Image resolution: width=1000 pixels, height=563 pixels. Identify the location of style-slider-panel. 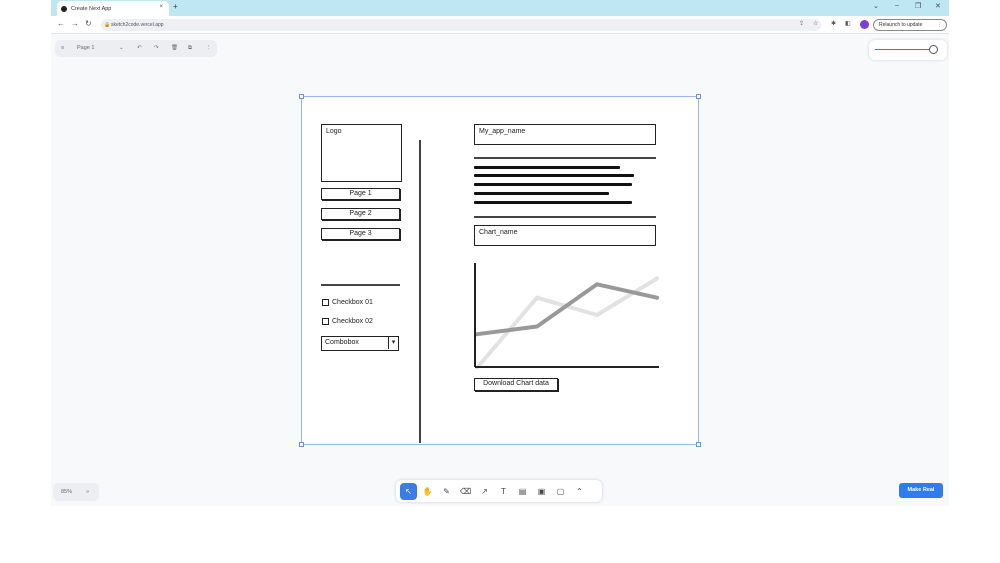
(908, 50).